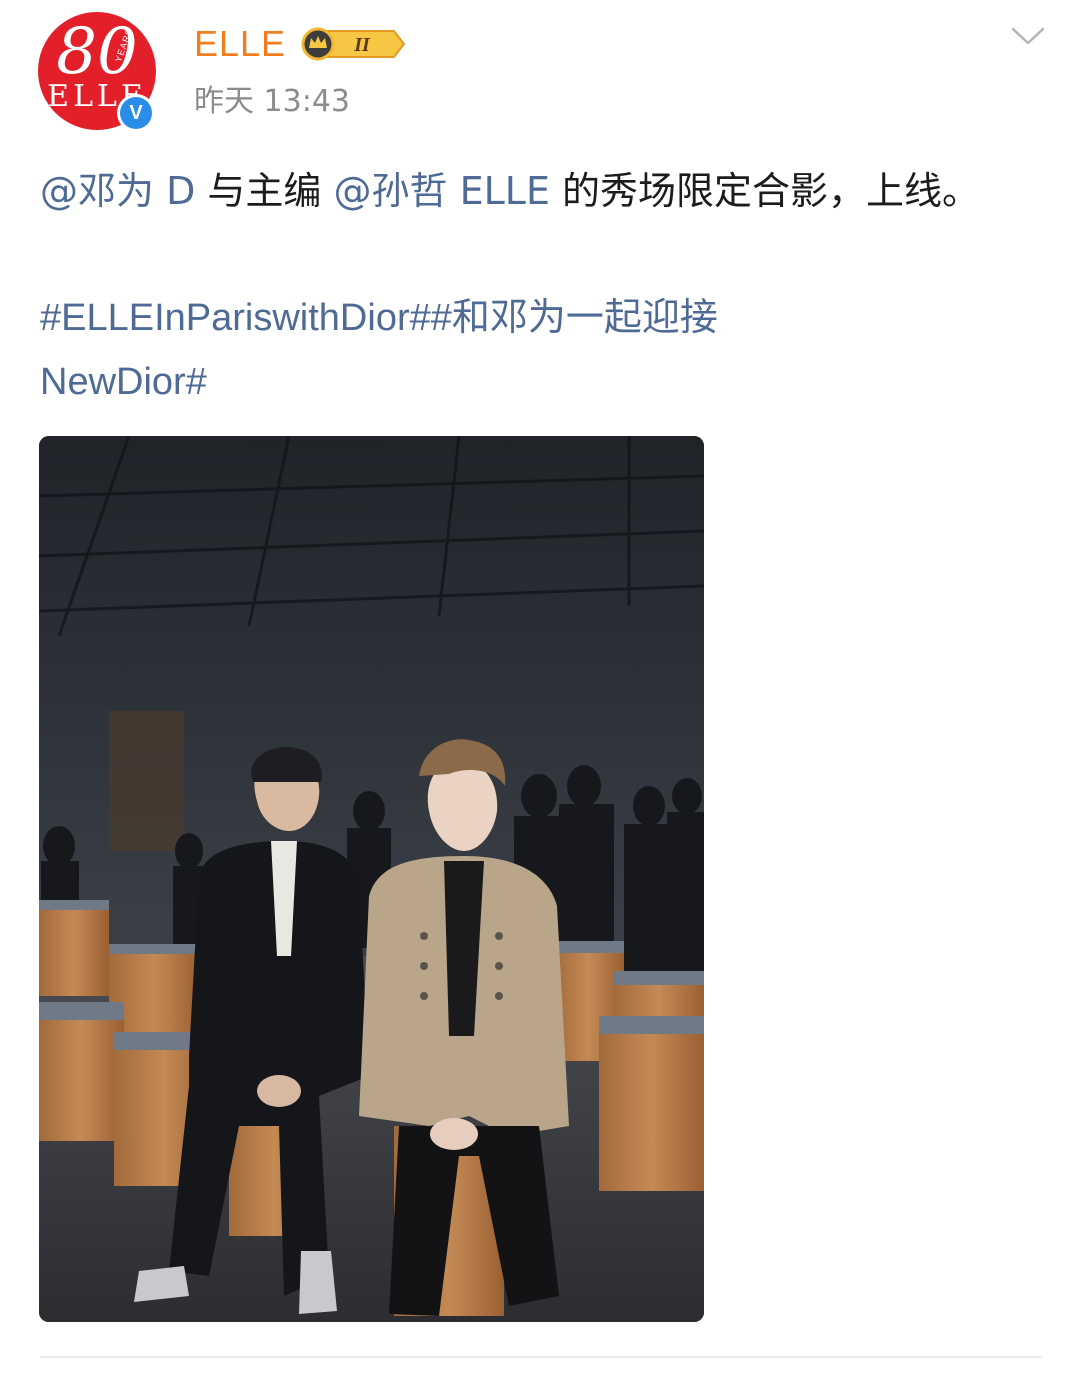  What do you see at coordinates (235, 318) in the screenshot?
I see `hashtag-elle-in-paris: #ELLEInPariswithDior#` at bounding box center [235, 318].